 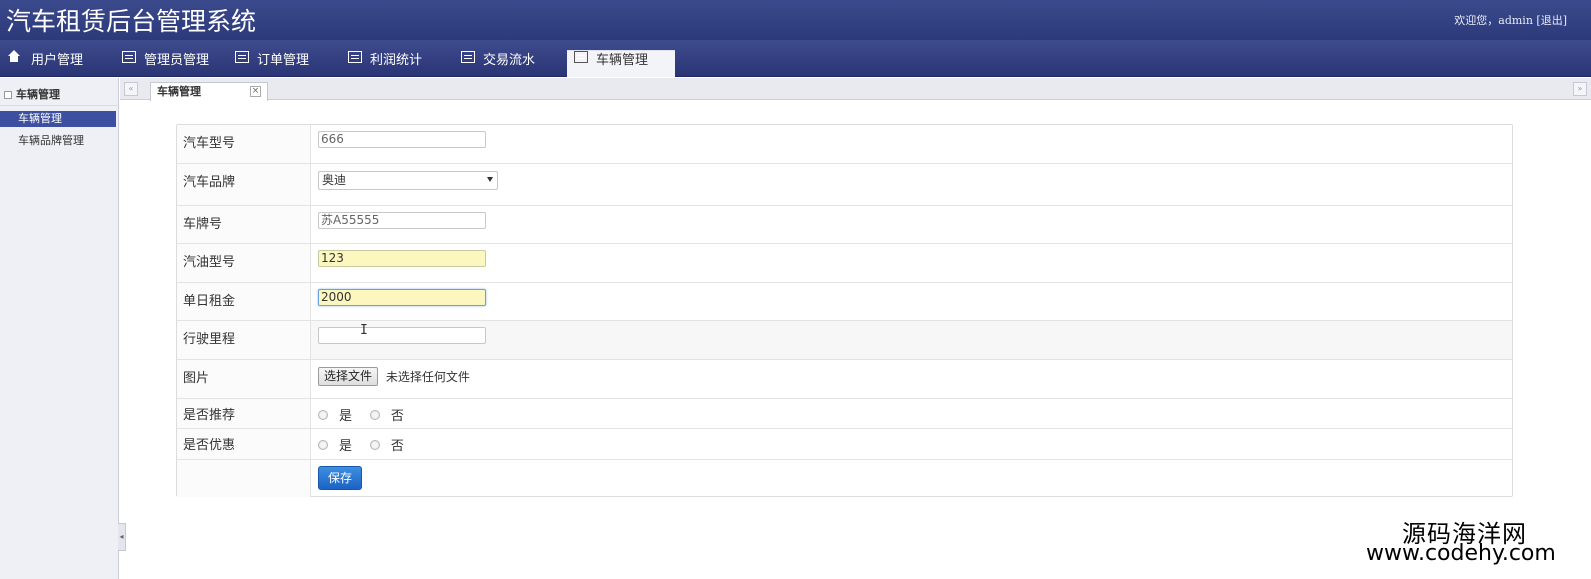 I want to click on actions-label-cell, so click(x=244, y=478).